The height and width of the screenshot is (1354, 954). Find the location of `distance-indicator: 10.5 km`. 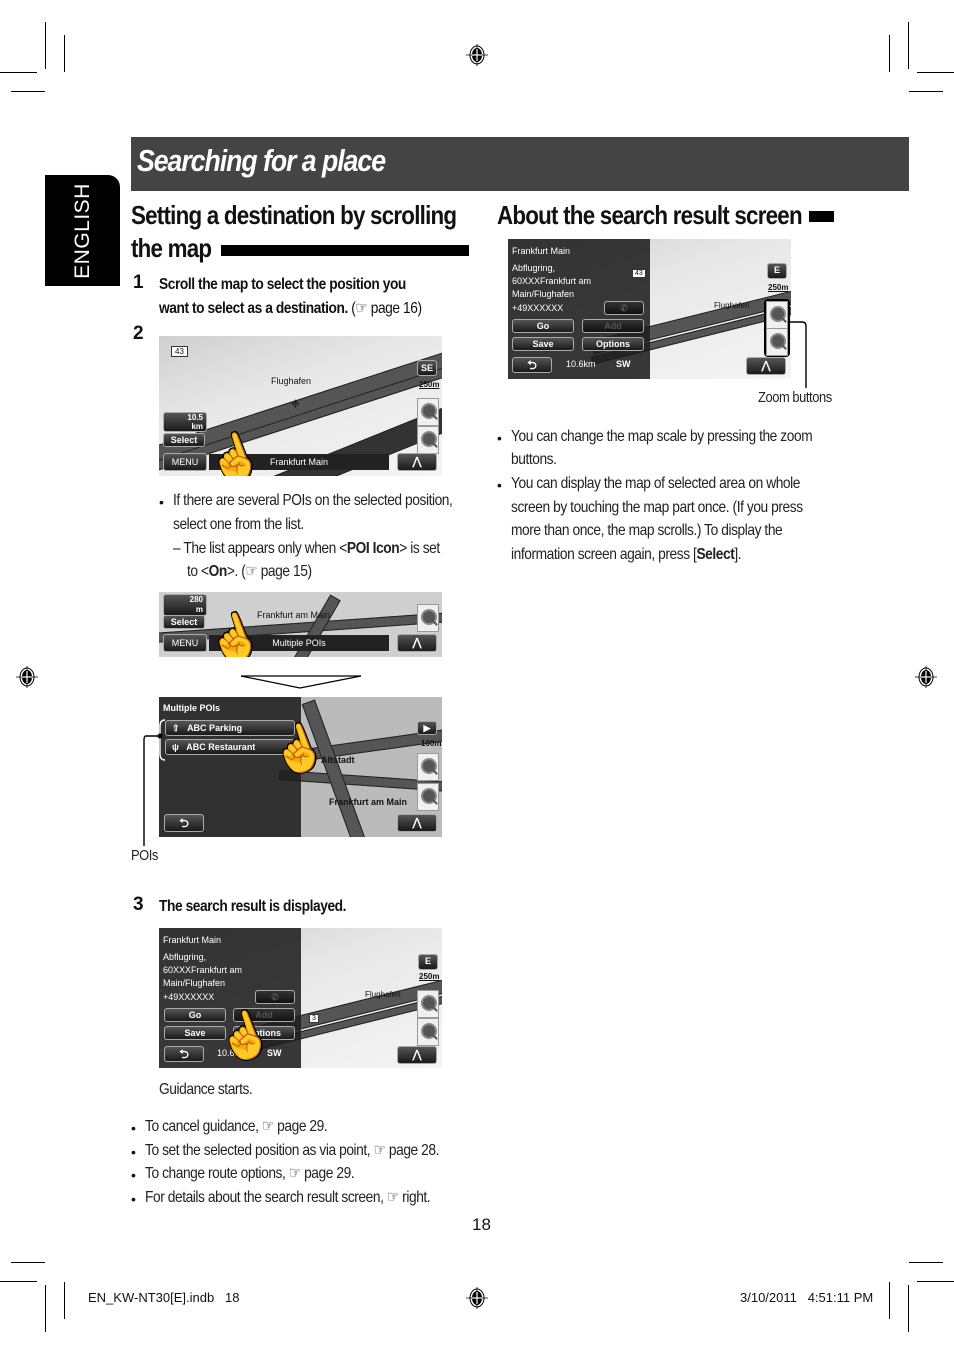

distance-indicator: 10.5 km is located at coordinates (185, 422).